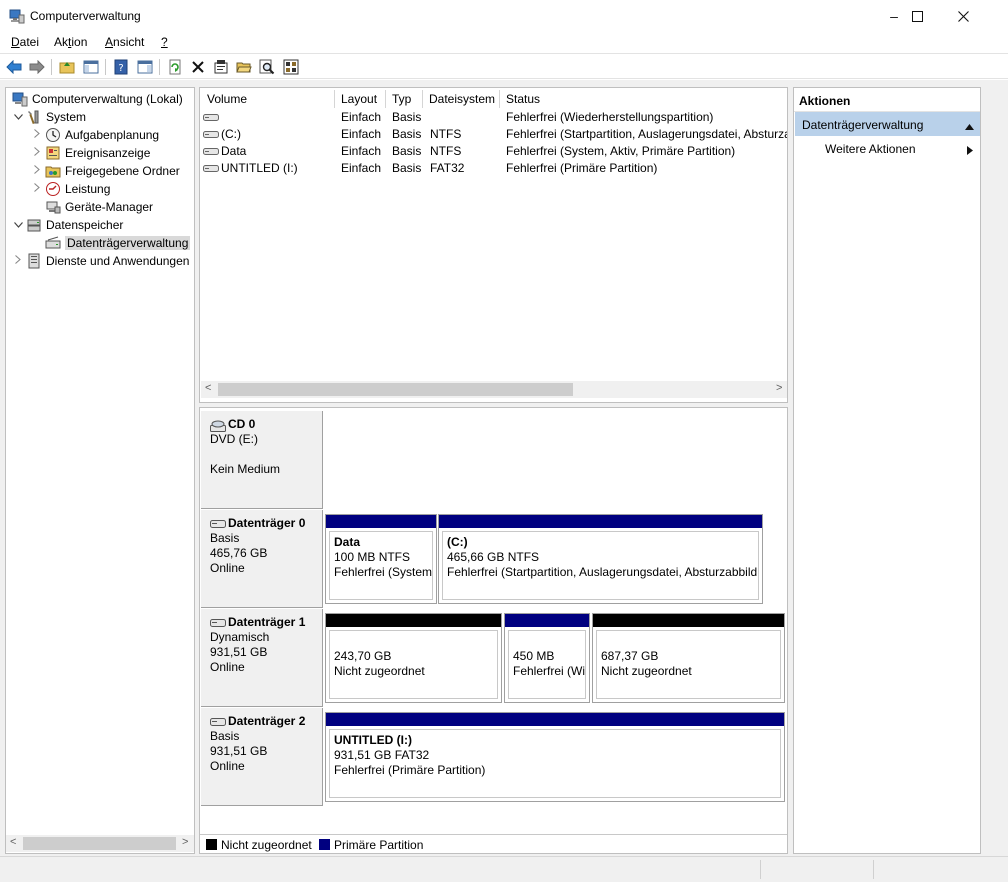 This screenshot has width=1008, height=882. I want to click on tree-horizontal-scrollbar: < >, so click(100, 843).